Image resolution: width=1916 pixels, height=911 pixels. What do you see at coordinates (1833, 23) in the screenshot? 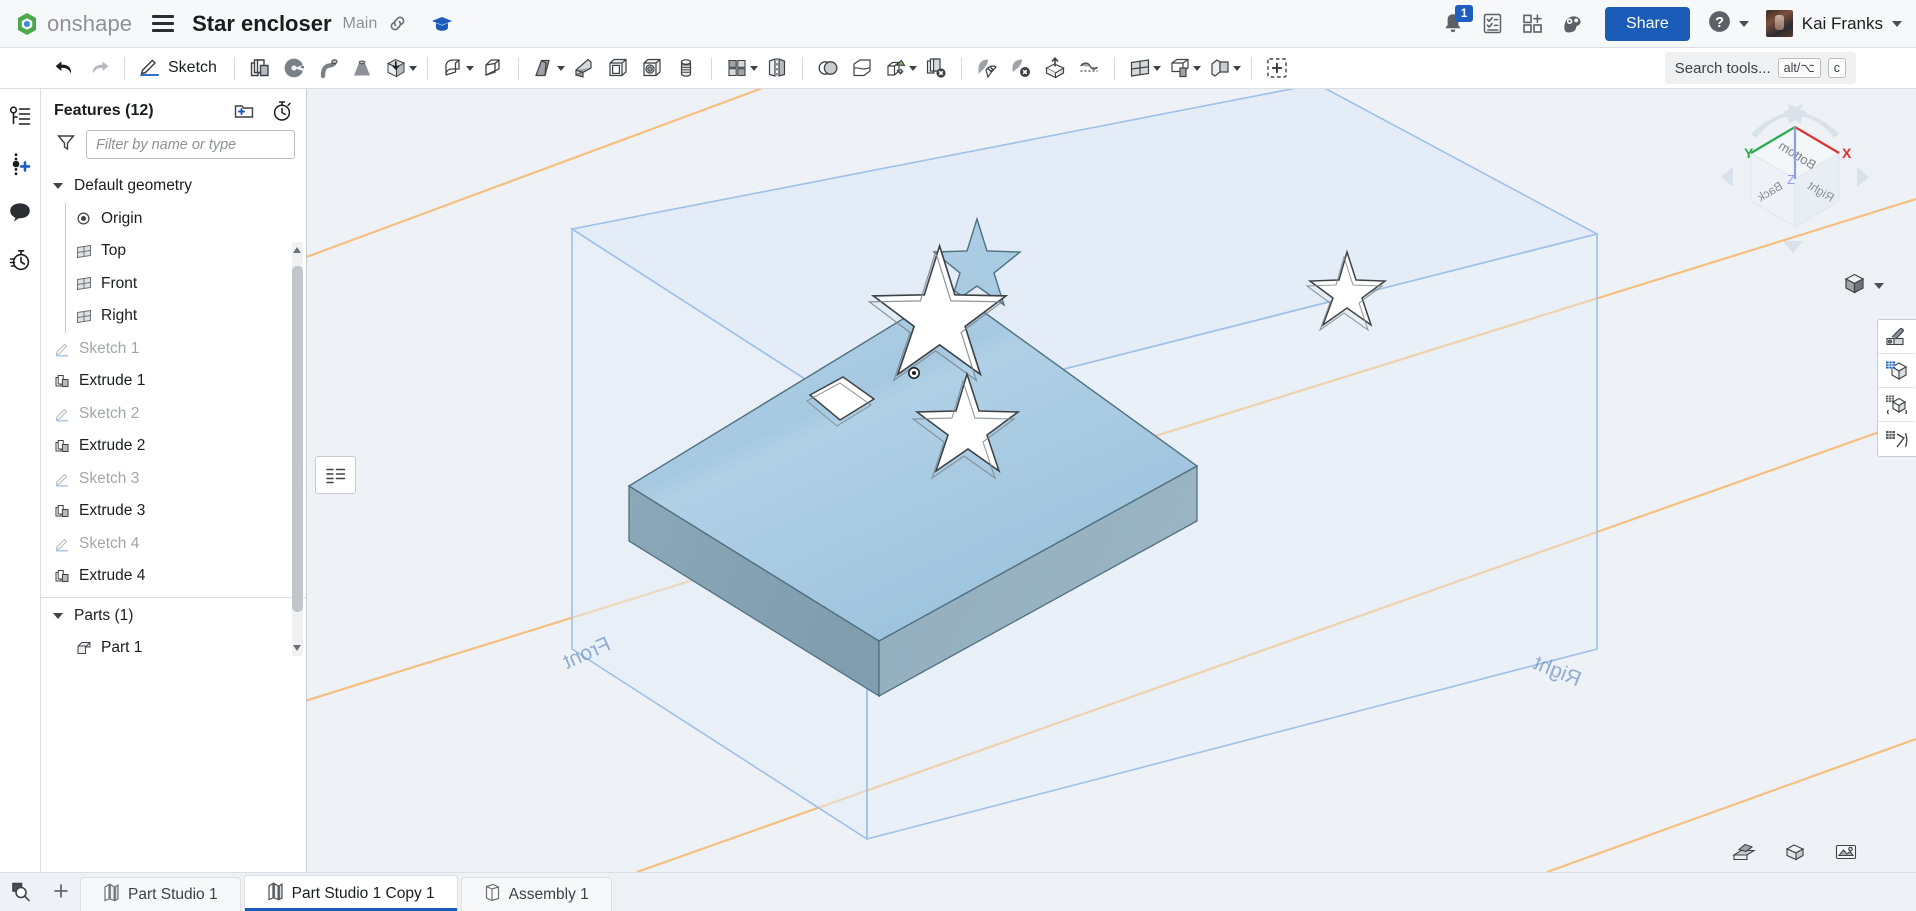
I see `user-menu: Kai Franks` at bounding box center [1833, 23].